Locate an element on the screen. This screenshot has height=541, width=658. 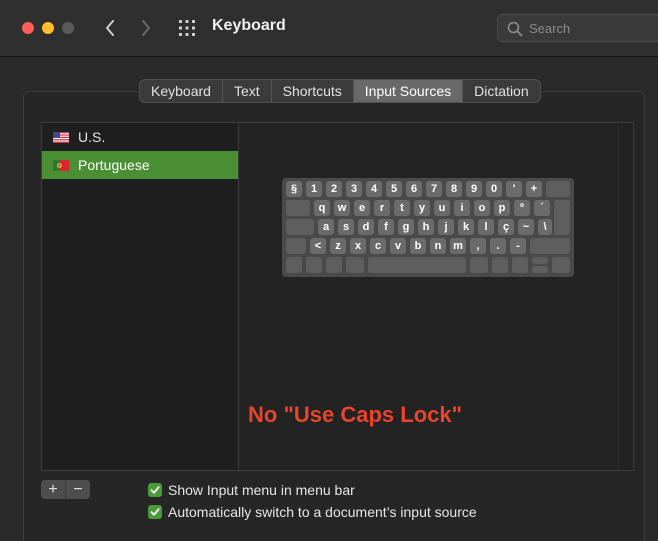
auto-switch-checkbox is located at coordinates (155, 512).